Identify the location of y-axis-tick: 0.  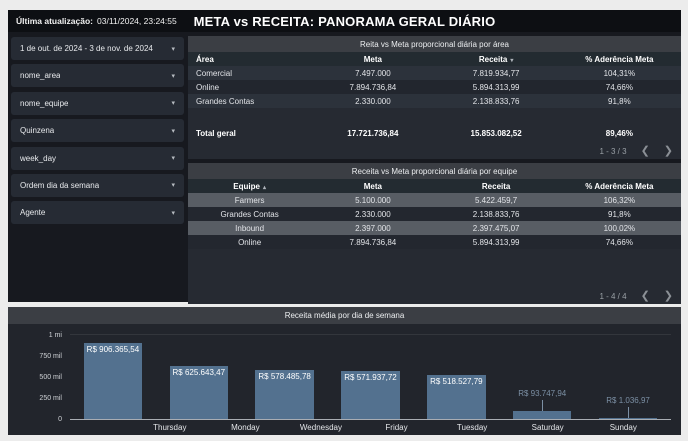
(60, 419).